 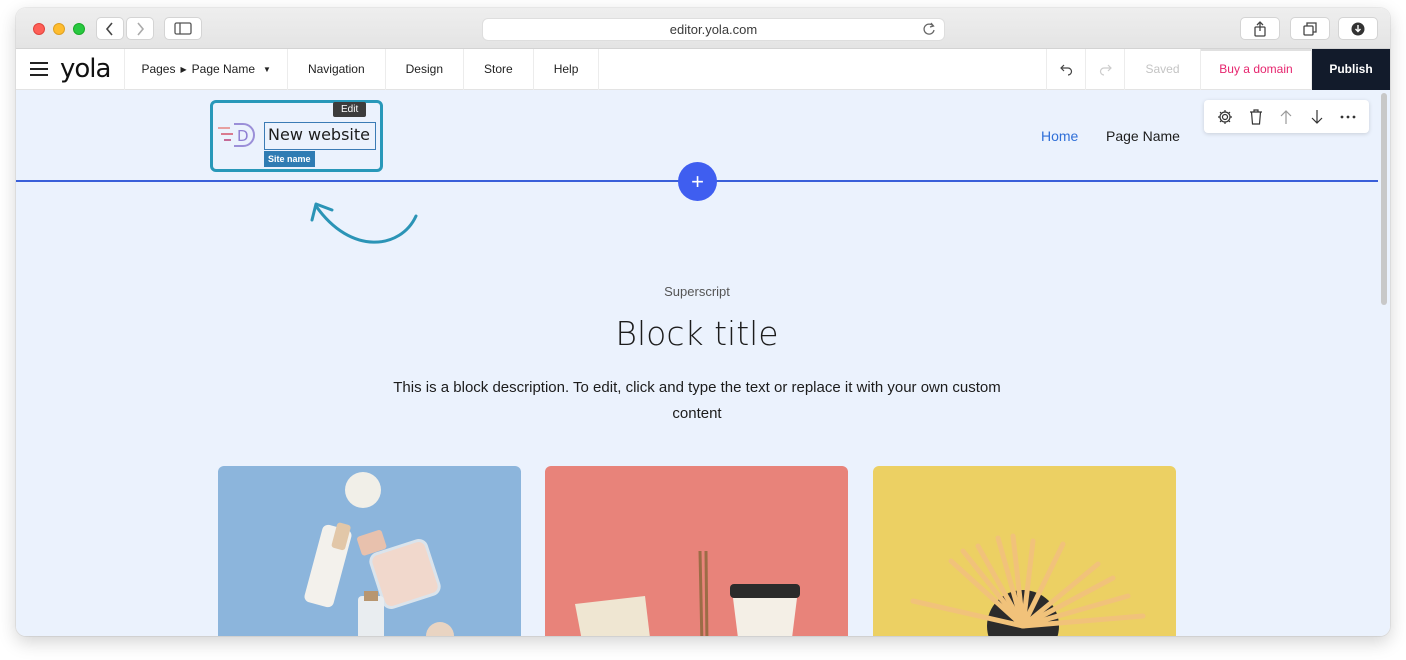 I want to click on redo-icon, so click(x=1105, y=70).